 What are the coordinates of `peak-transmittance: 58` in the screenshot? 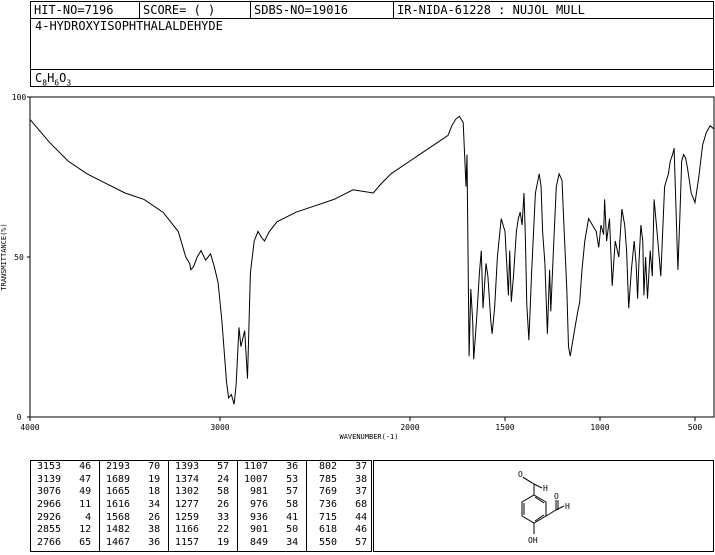 It's located at (214, 492).